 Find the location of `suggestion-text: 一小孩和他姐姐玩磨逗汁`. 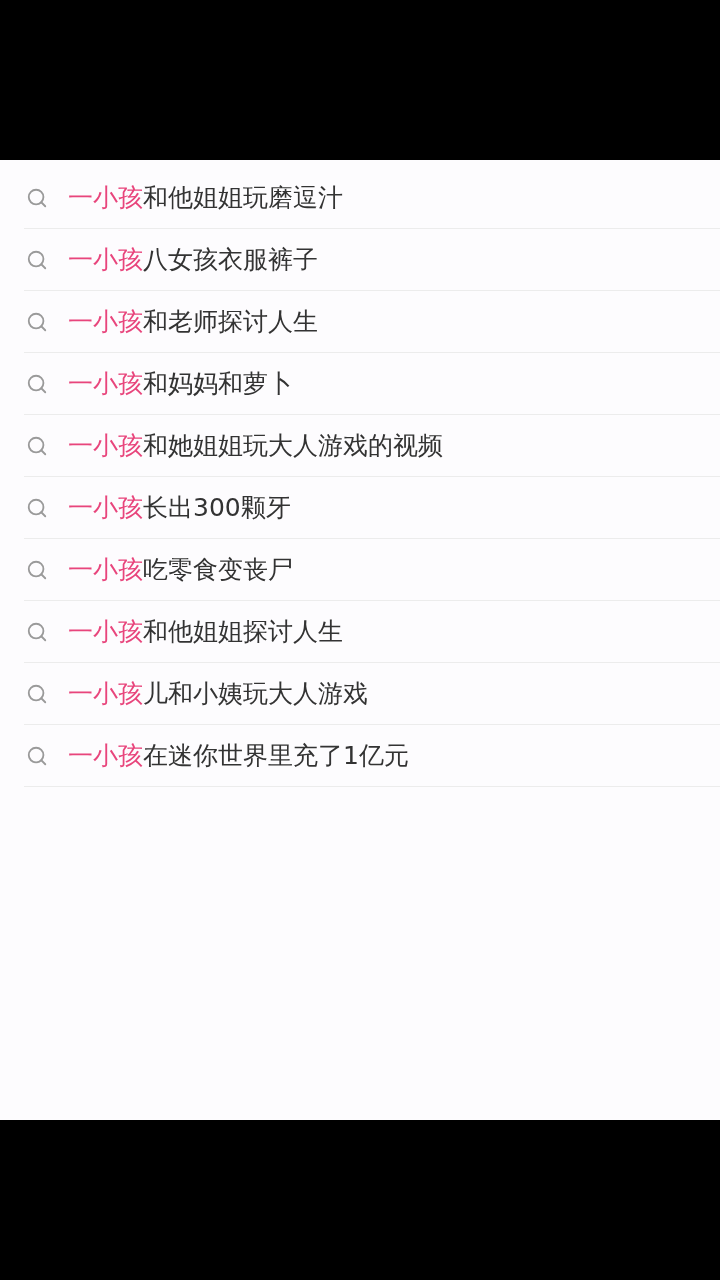

suggestion-text: 一小孩和他姐姐玩磨逗汁 is located at coordinates (205, 197).